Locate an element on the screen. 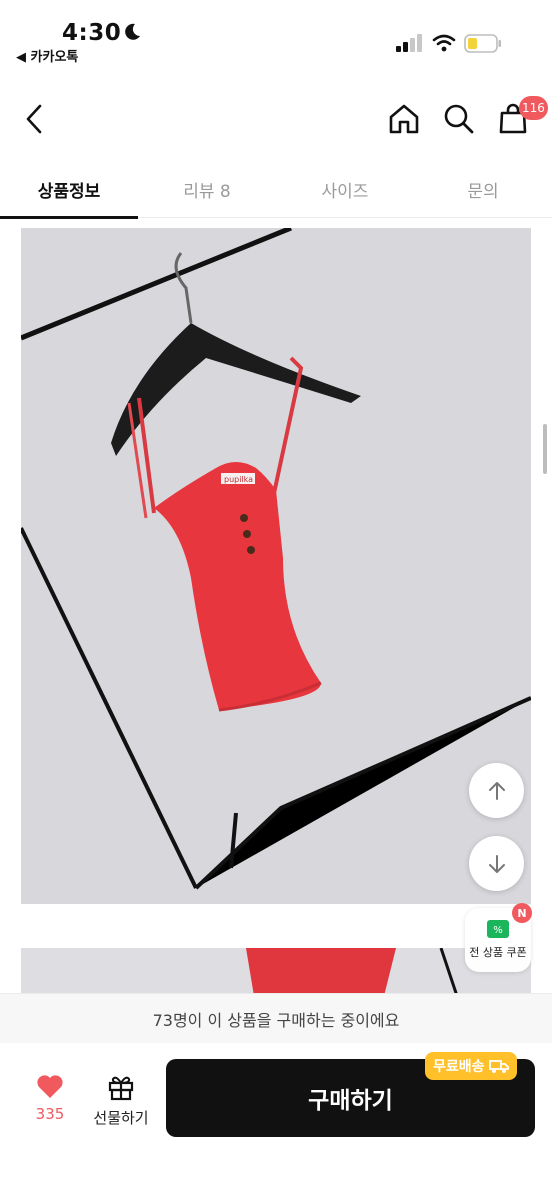 This screenshot has height=1200, width=552. scroll-up-button is located at coordinates (496, 790).